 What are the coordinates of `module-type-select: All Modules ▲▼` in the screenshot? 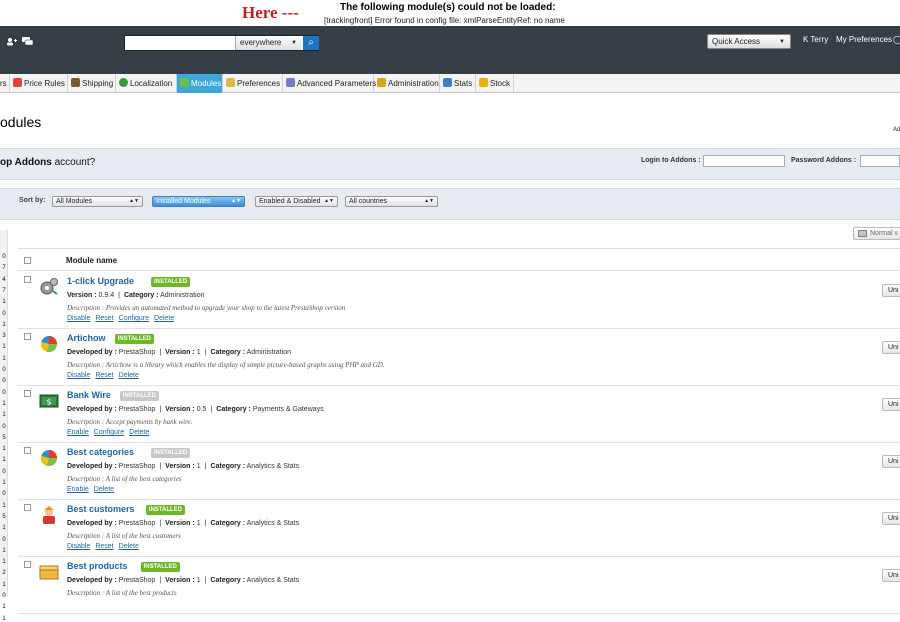 It's located at (97, 201).